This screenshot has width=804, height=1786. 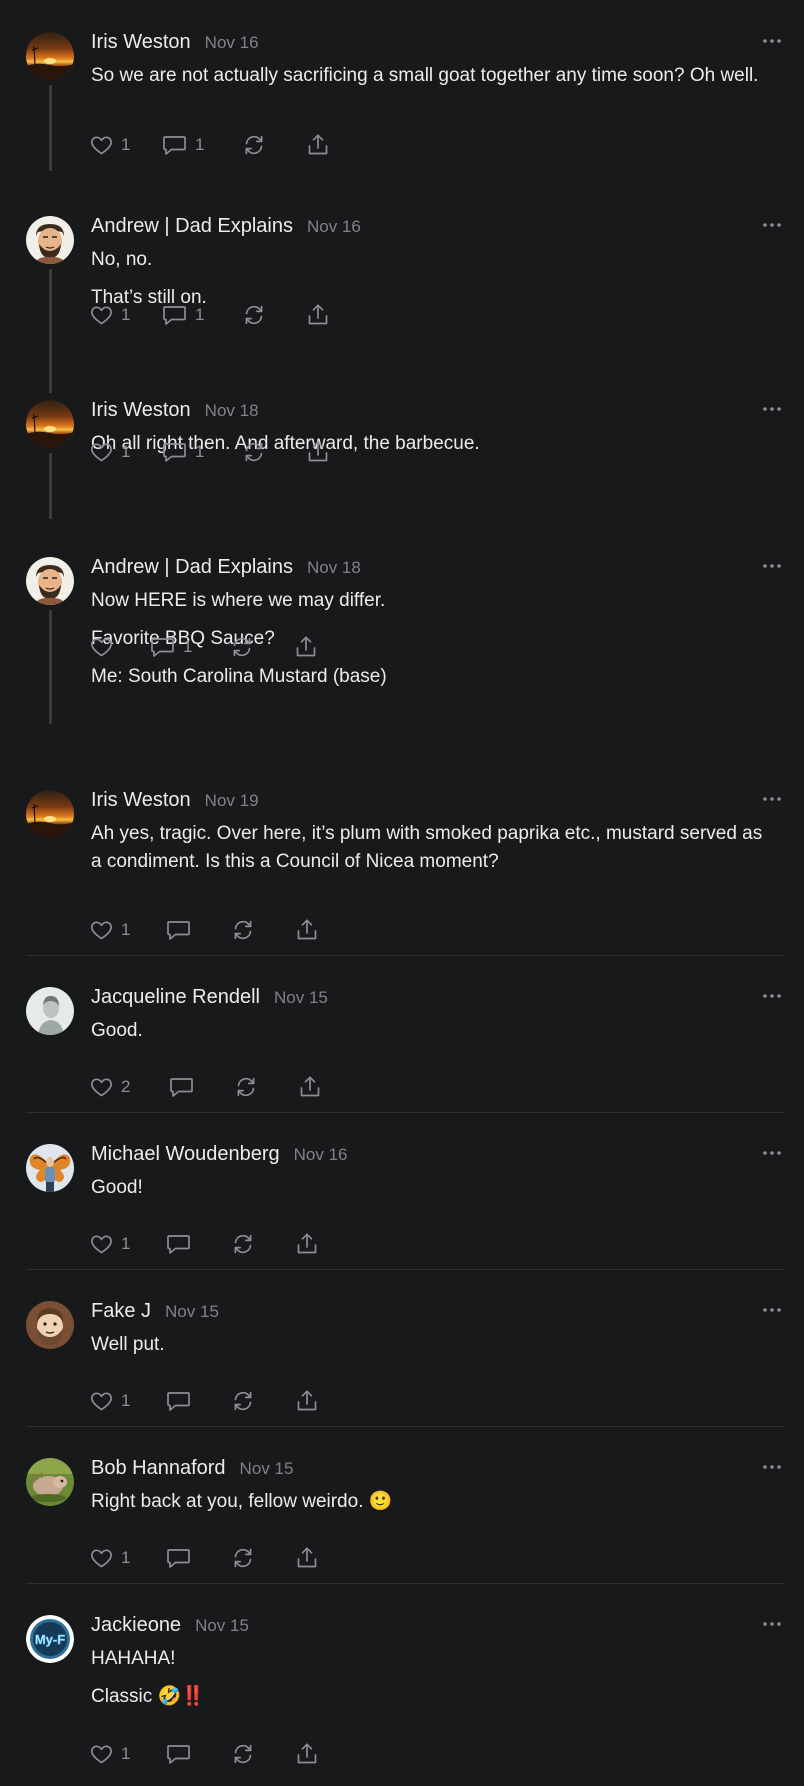 What do you see at coordinates (110, 647) in the screenshot?
I see `like-button` at bounding box center [110, 647].